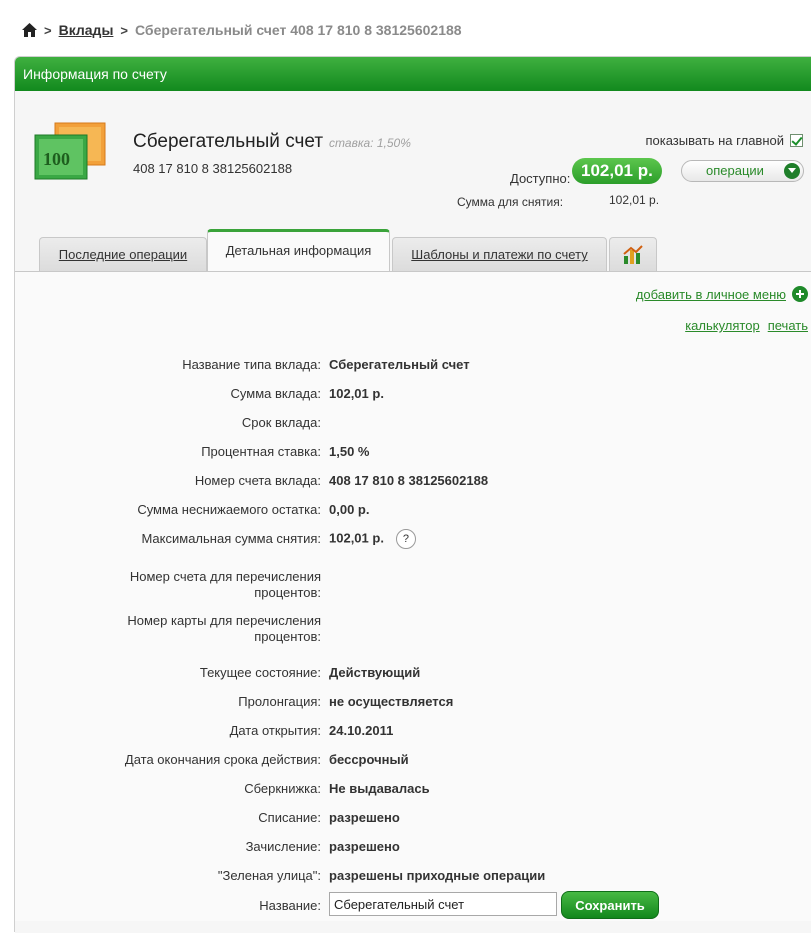  I want to click on available-label: Доступно:, so click(540, 178).